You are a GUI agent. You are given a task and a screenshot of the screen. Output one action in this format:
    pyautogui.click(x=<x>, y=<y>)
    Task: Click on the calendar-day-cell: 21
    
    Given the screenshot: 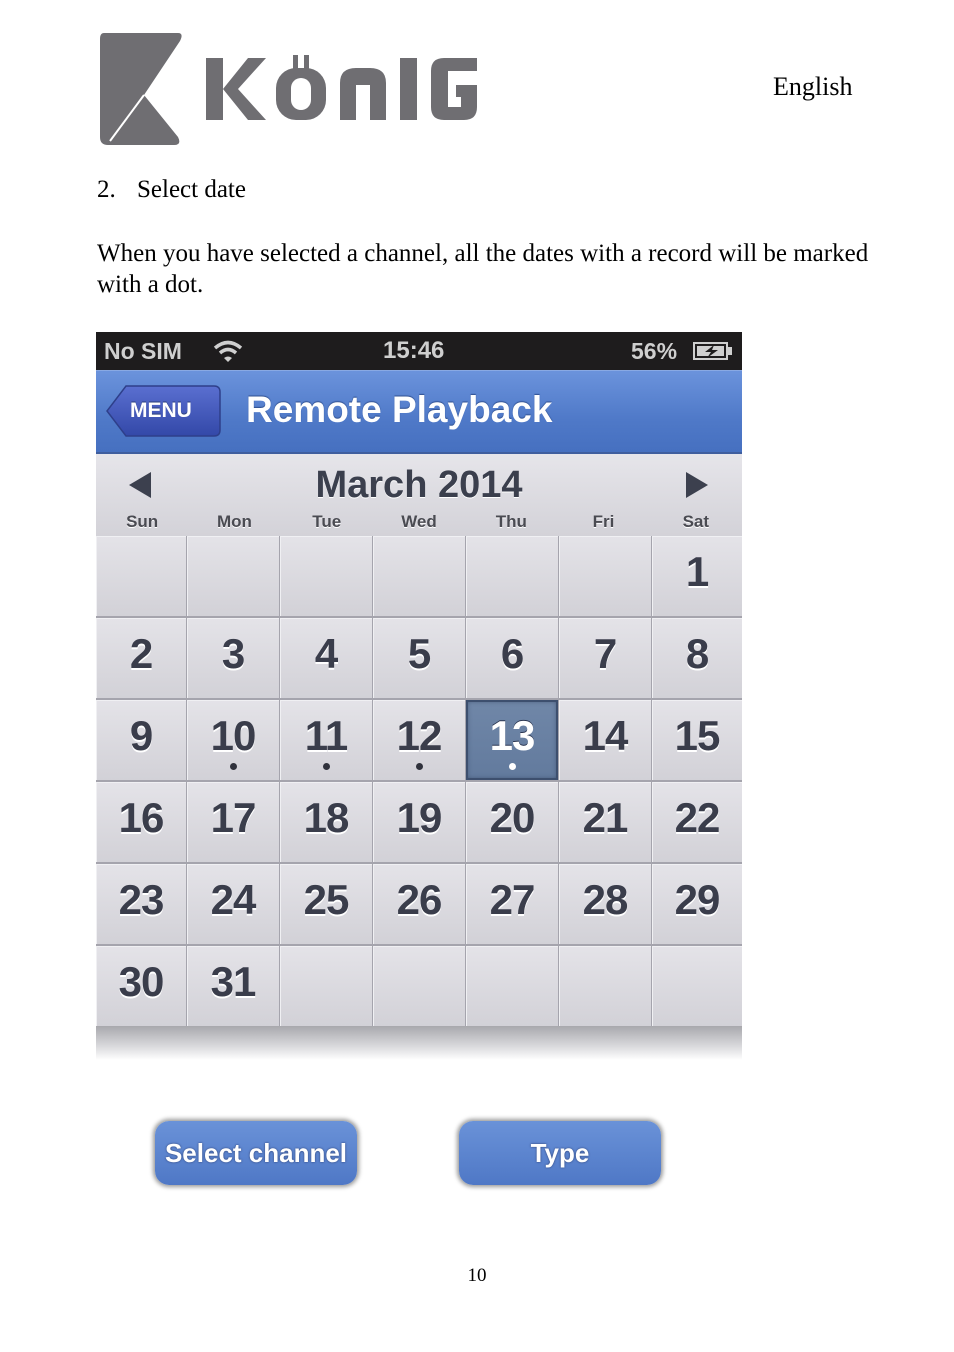 What is the action you would take?
    pyautogui.click(x=605, y=822)
    